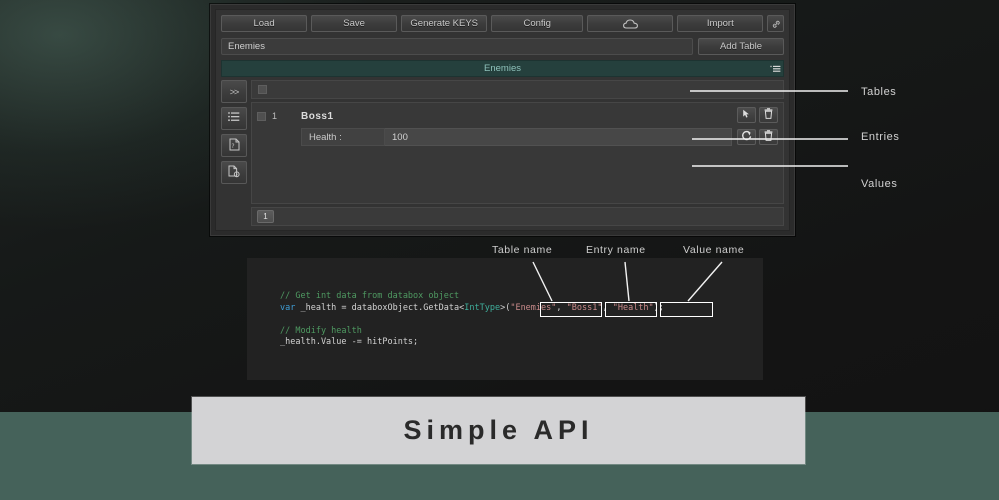 The width and height of the screenshot is (999, 500). What do you see at coordinates (775, 68) in the screenshot?
I see `list-menu-icon` at bounding box center [775, 68].